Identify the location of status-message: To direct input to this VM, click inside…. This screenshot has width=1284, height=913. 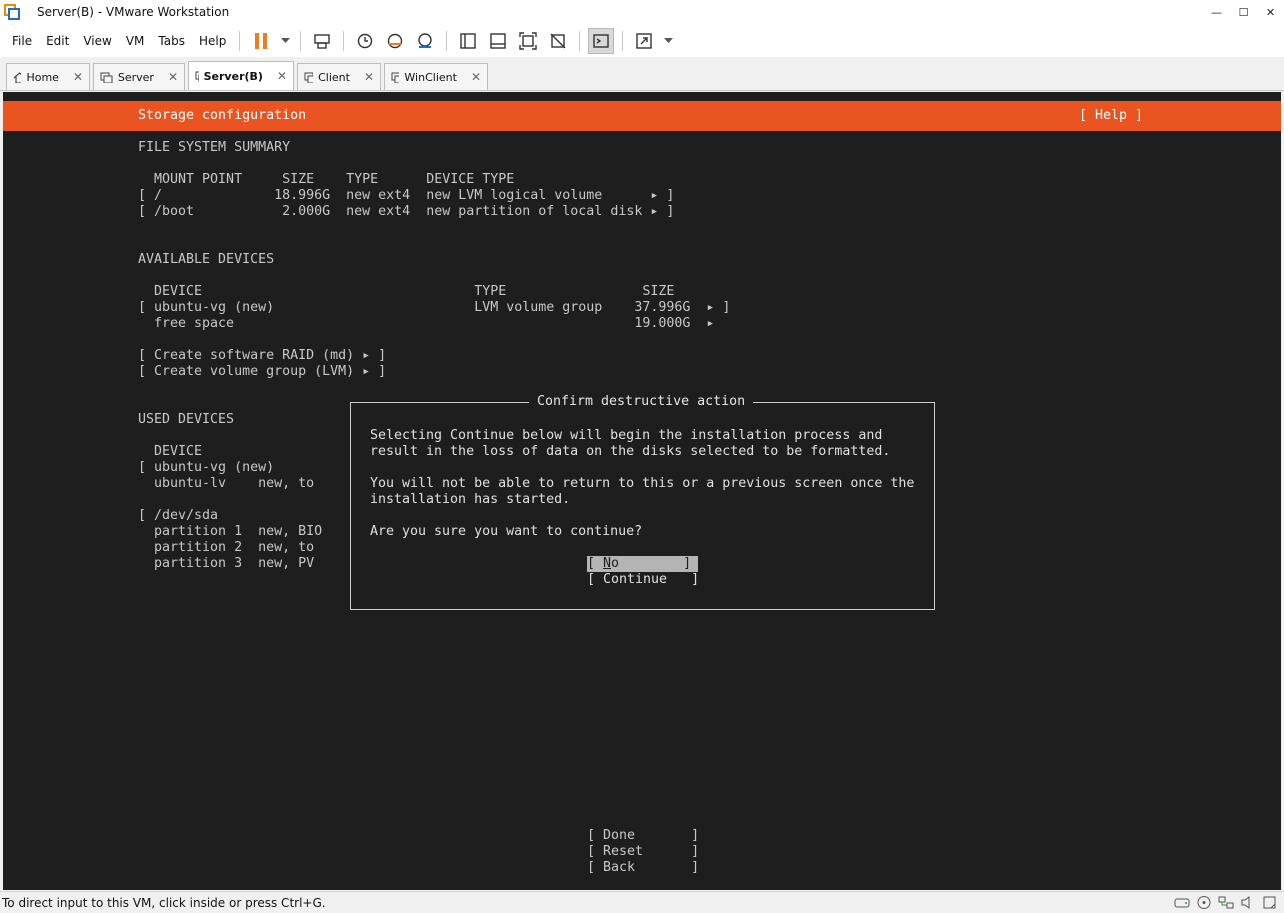
(164, 902).